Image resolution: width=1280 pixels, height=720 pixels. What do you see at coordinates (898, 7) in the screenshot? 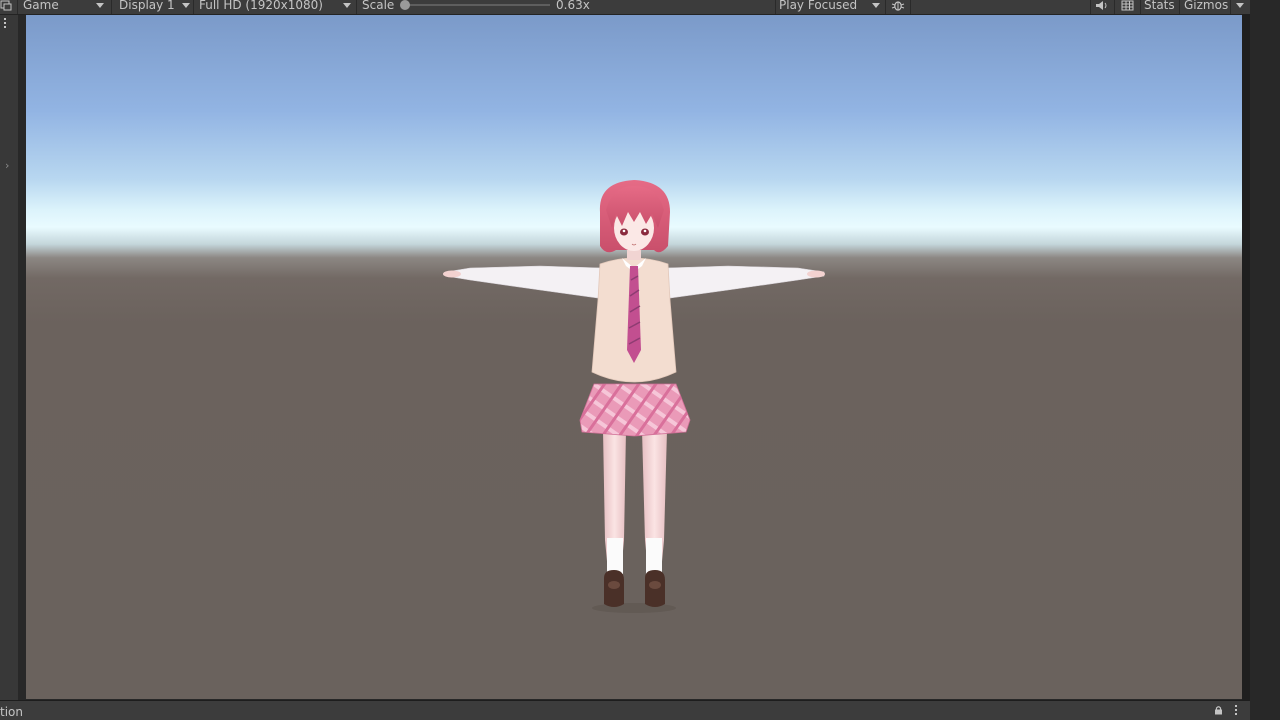
I see `bug-icon` at bounding box center [898, 7].